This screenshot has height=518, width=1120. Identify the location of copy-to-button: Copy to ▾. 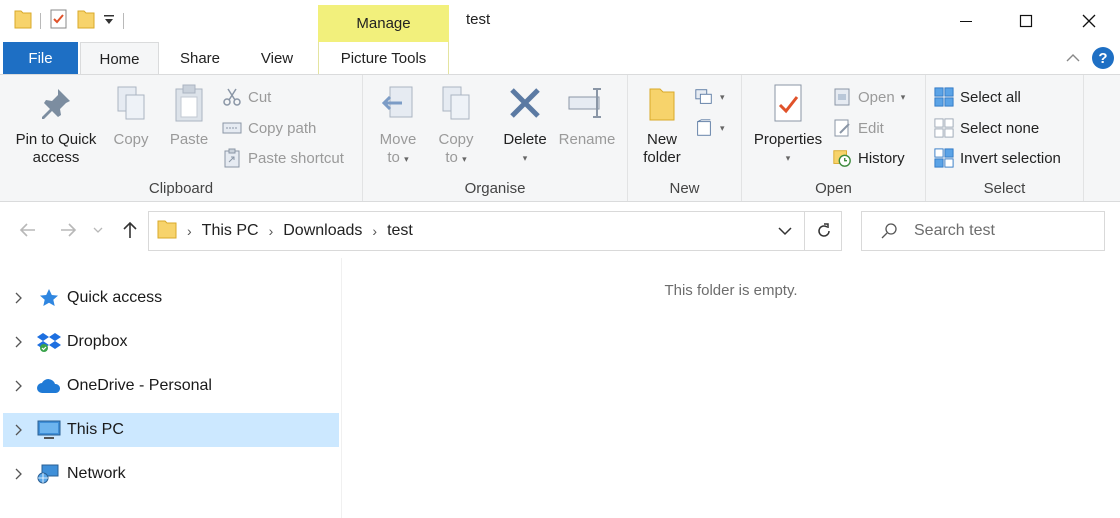
(456, 124).